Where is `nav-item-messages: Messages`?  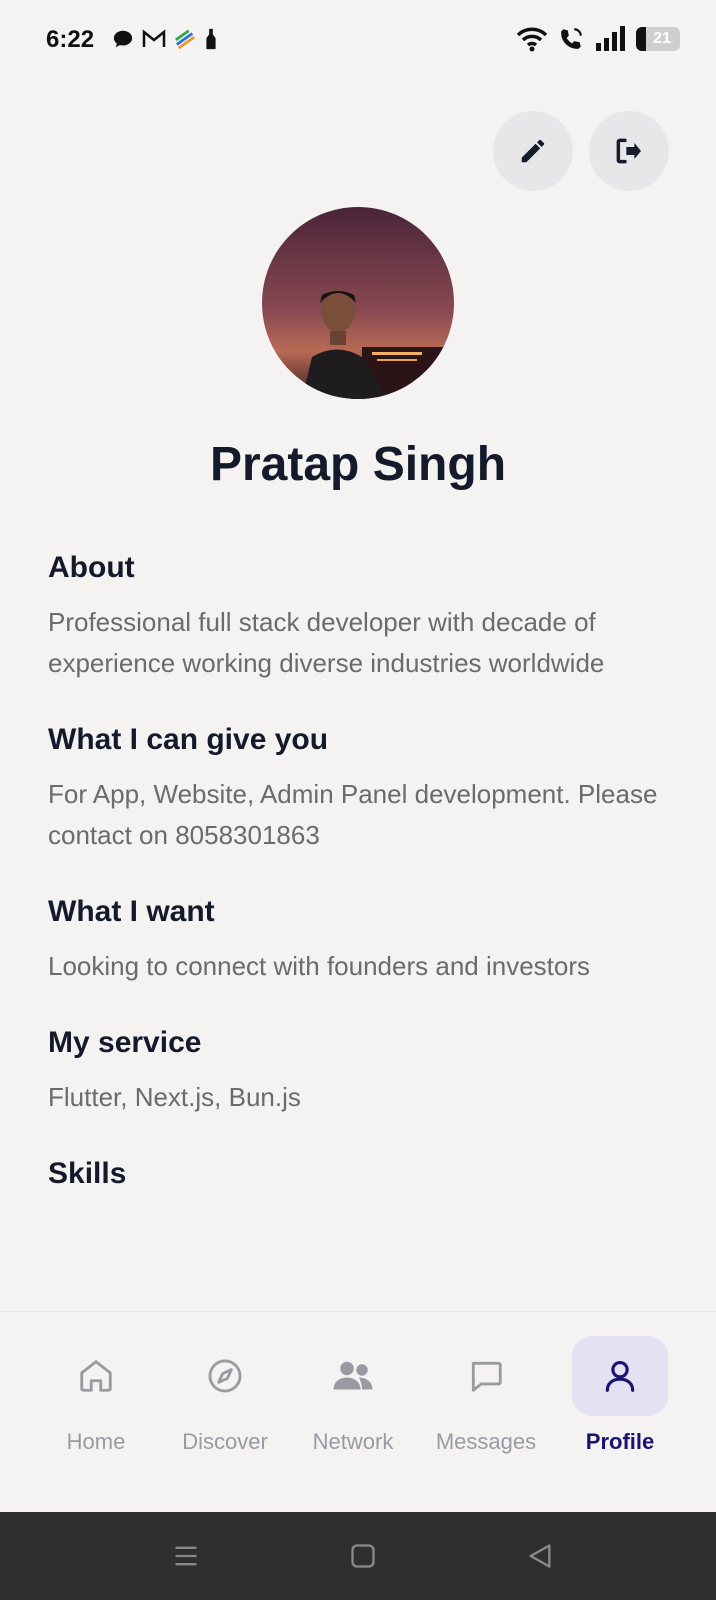
nav-item-messages: Messages is located at coordinates (486, 1383).